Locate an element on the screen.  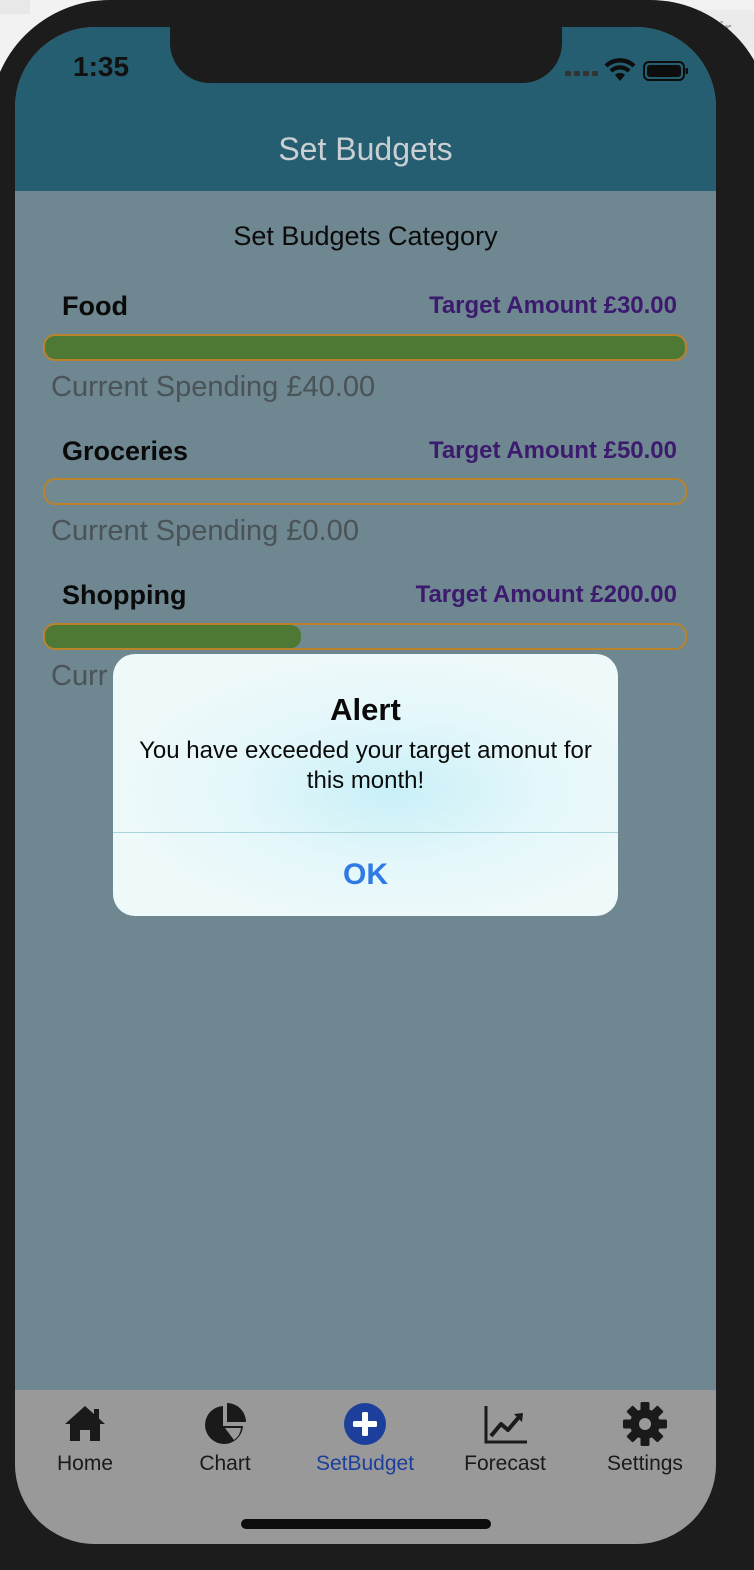
background-tab-left is located at coordinates (15, 7).